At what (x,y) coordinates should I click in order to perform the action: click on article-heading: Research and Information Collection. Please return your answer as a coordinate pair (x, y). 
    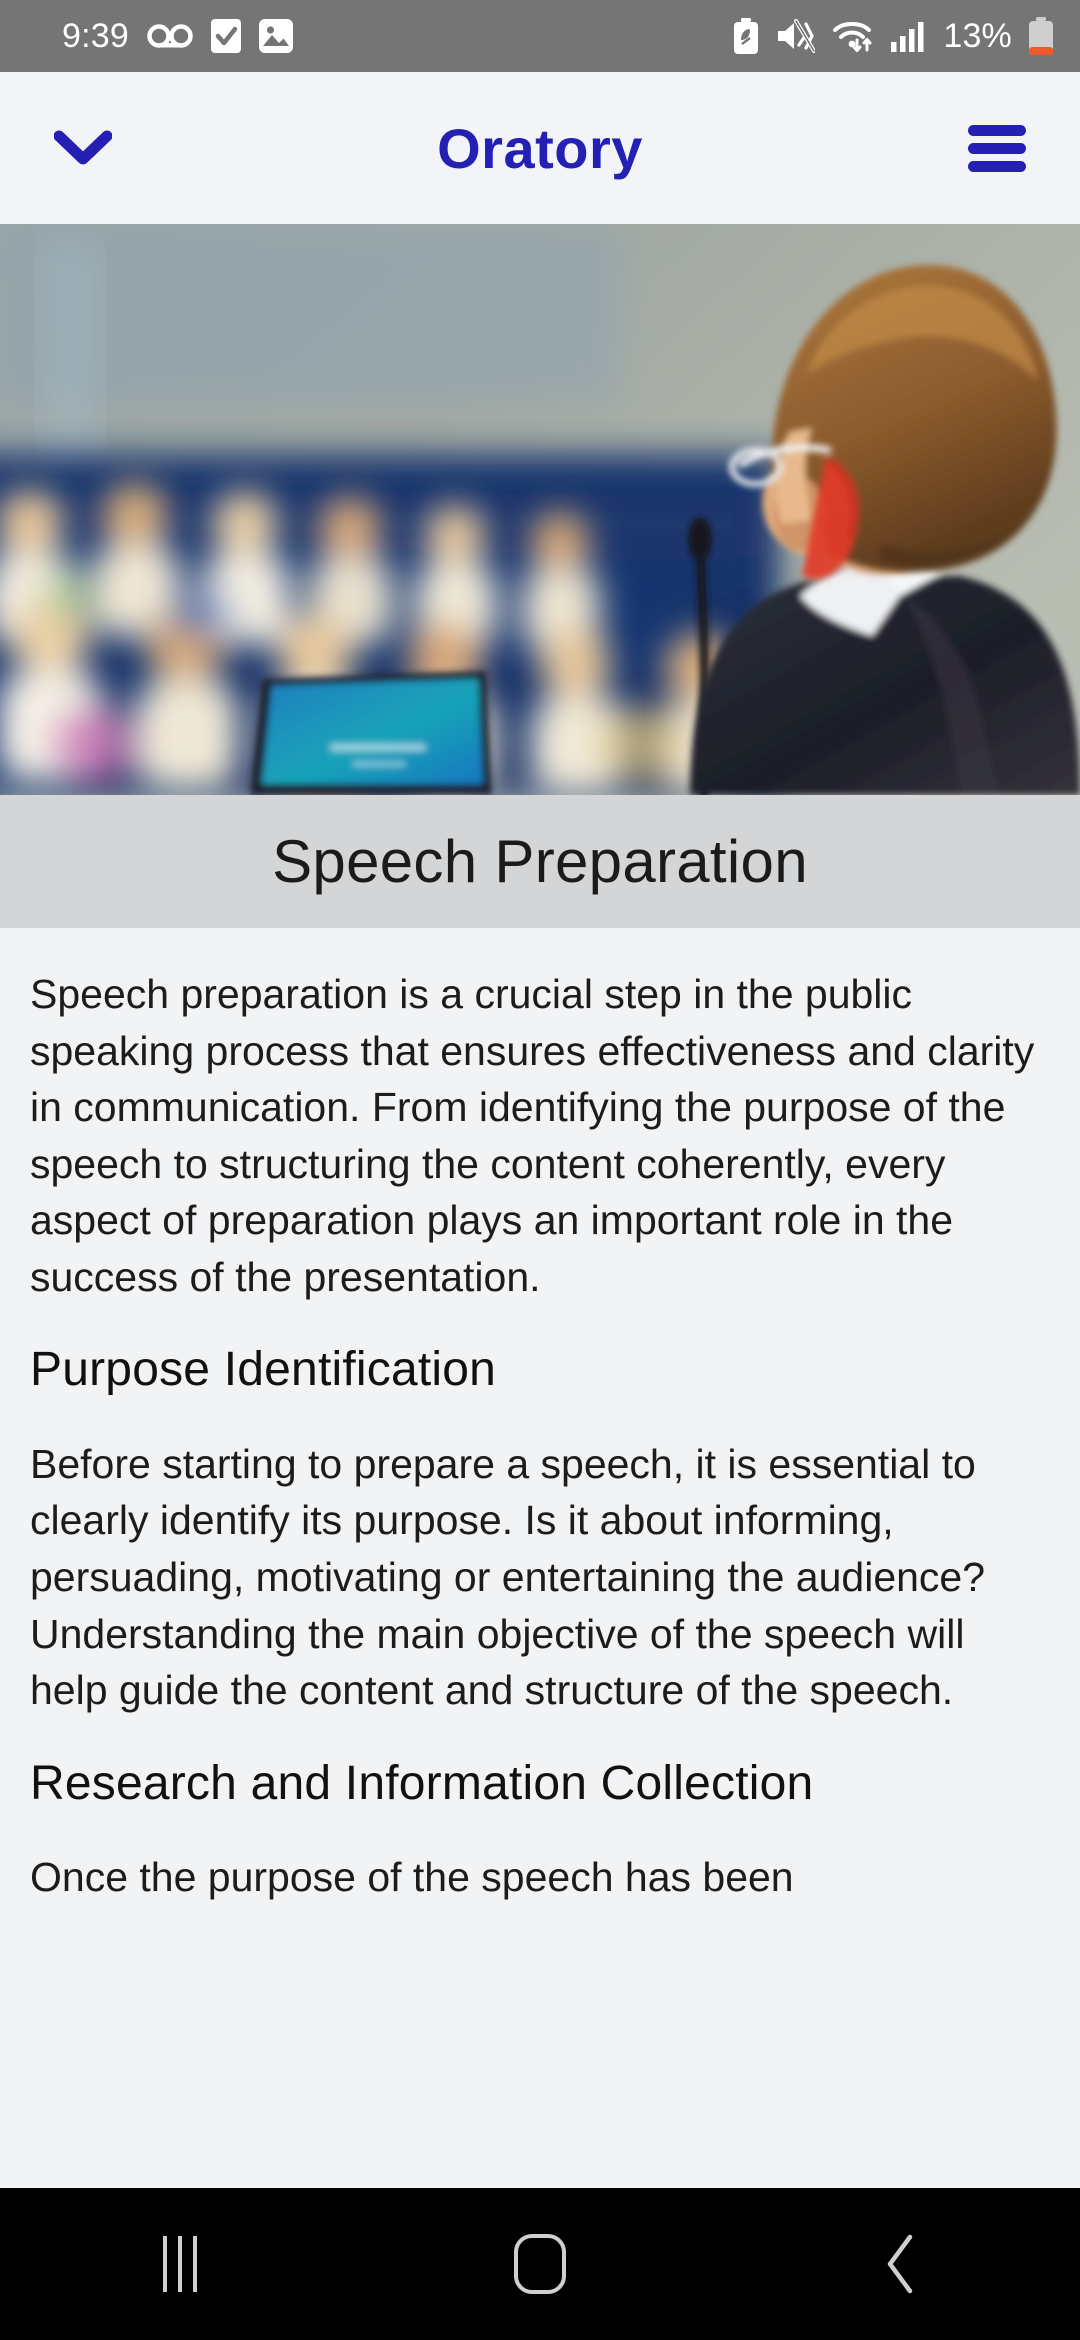
    Looking at the image, I should click on (422, 1783).